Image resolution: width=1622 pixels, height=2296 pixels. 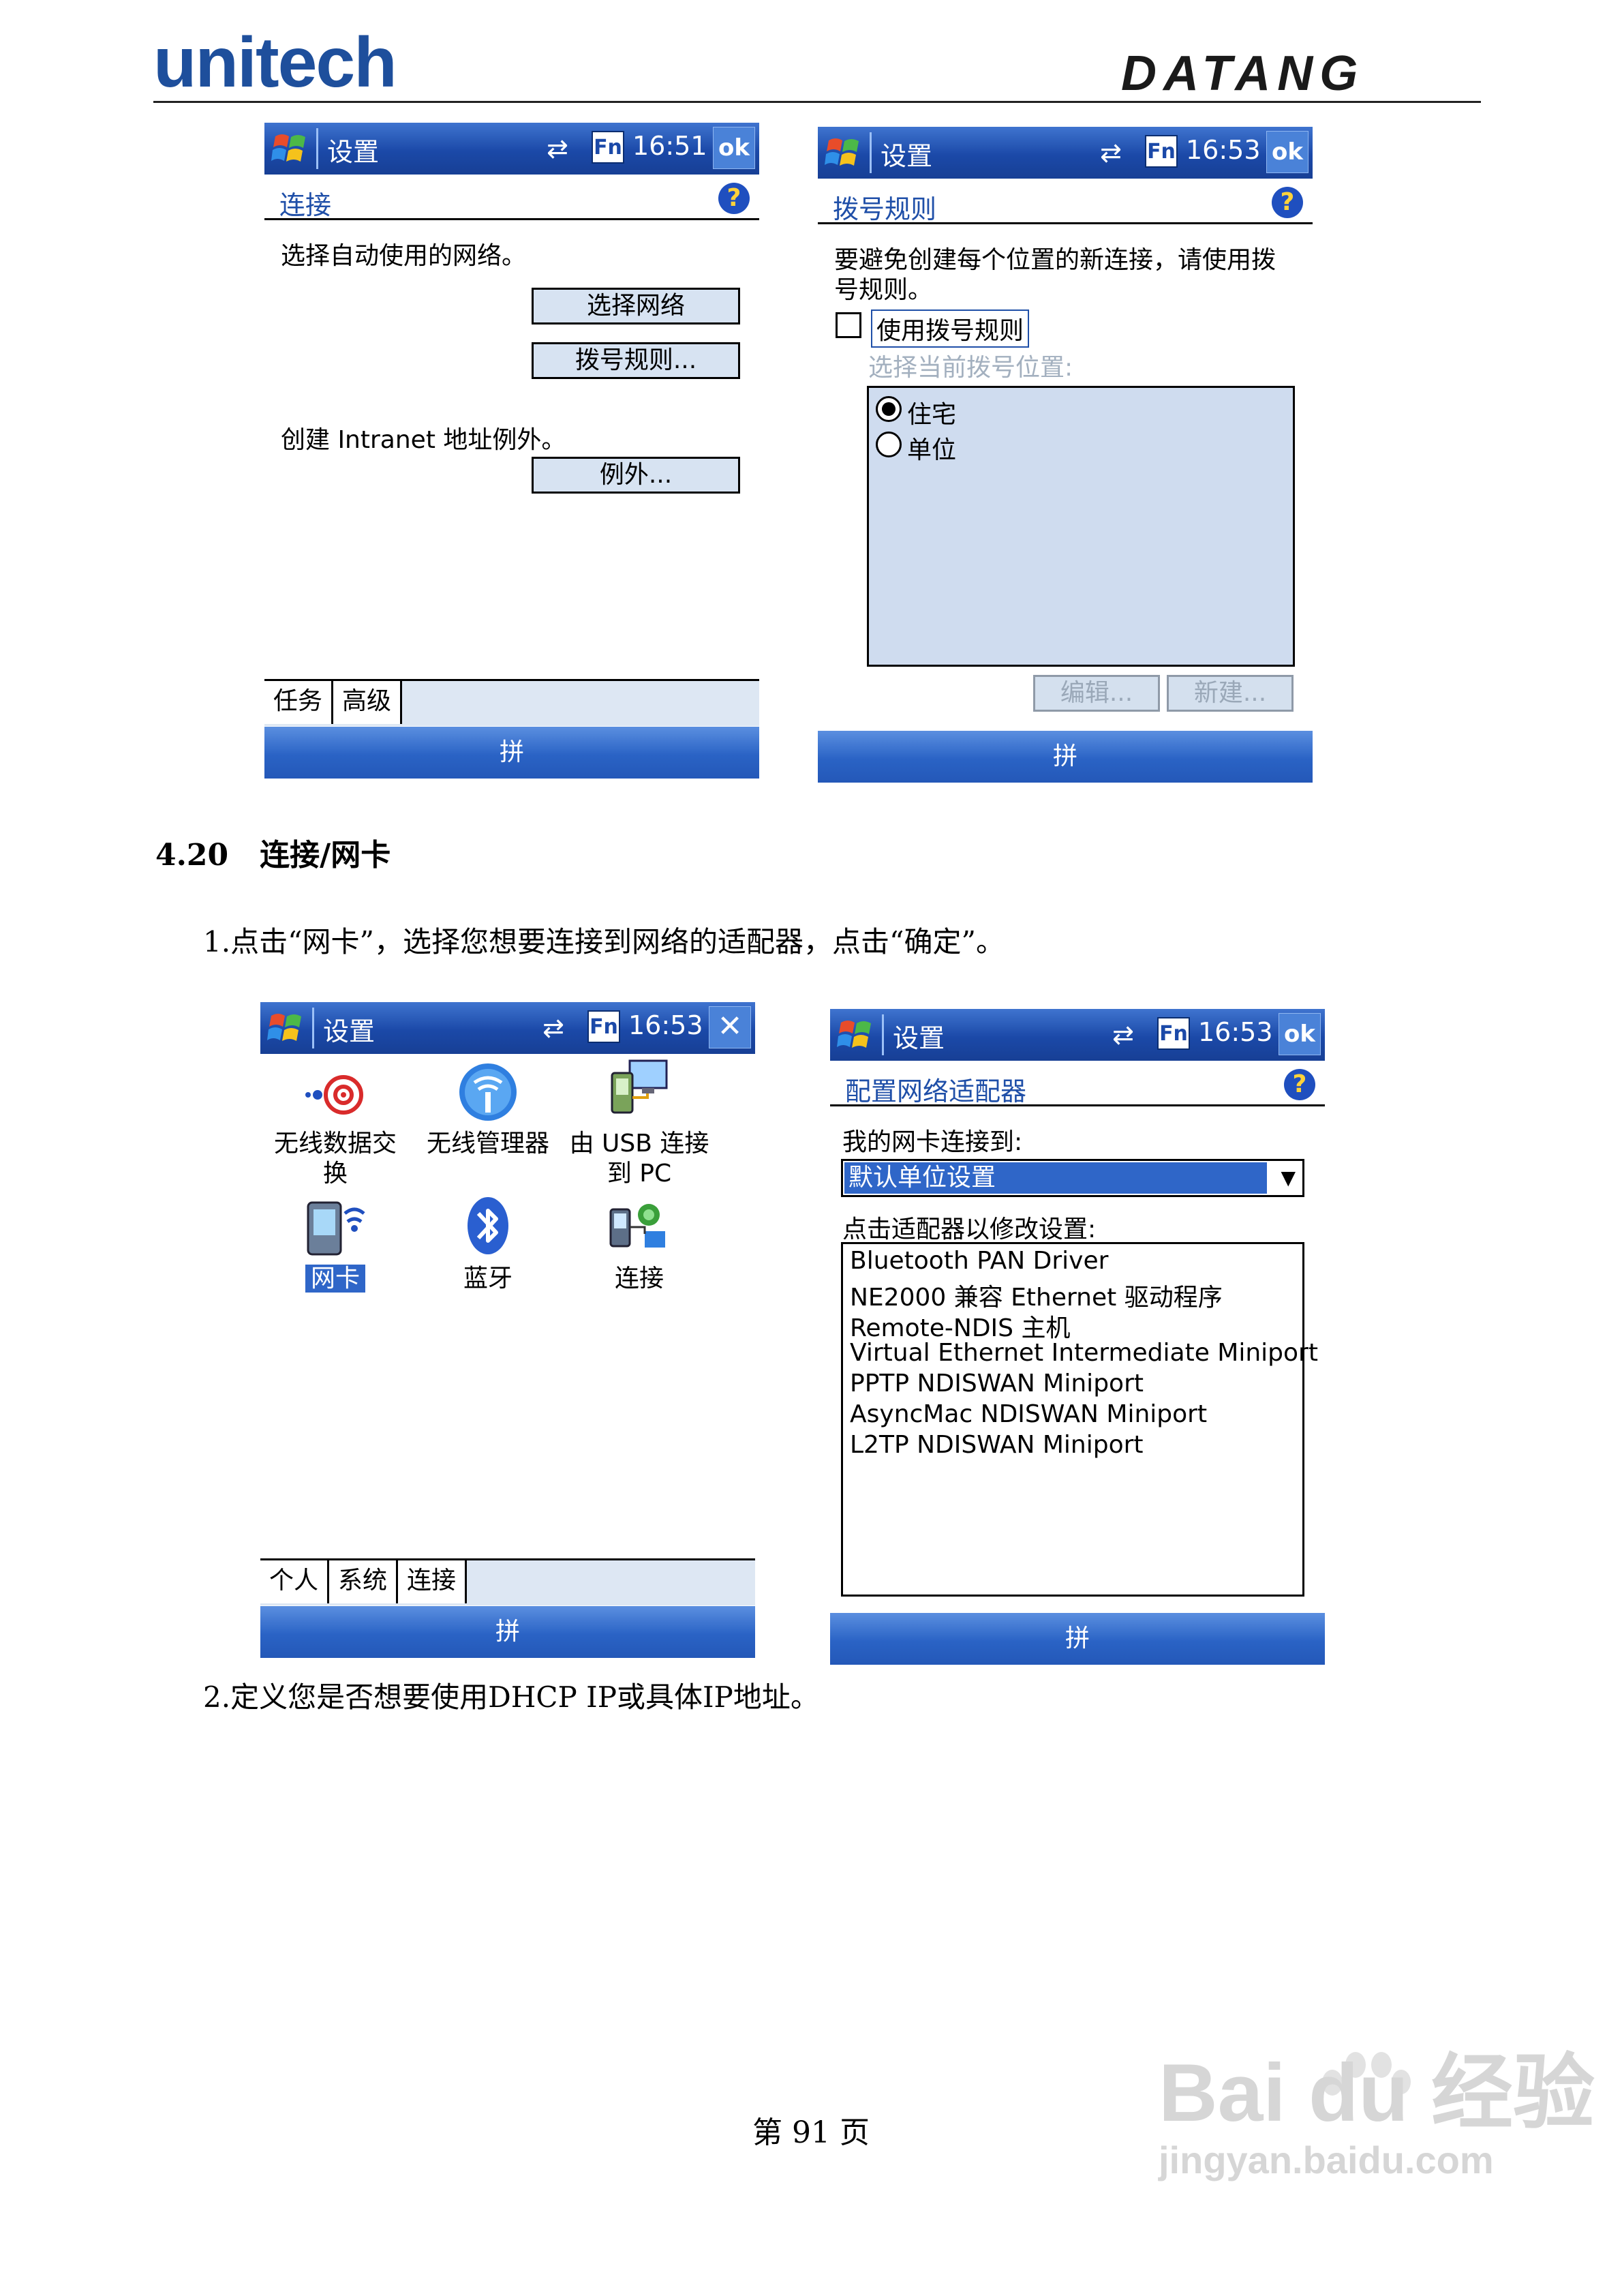 What do you see at coordinates (931, 448) in the screenshot?
I see `location-work-label: 单位` at bounding box center [931, 448].